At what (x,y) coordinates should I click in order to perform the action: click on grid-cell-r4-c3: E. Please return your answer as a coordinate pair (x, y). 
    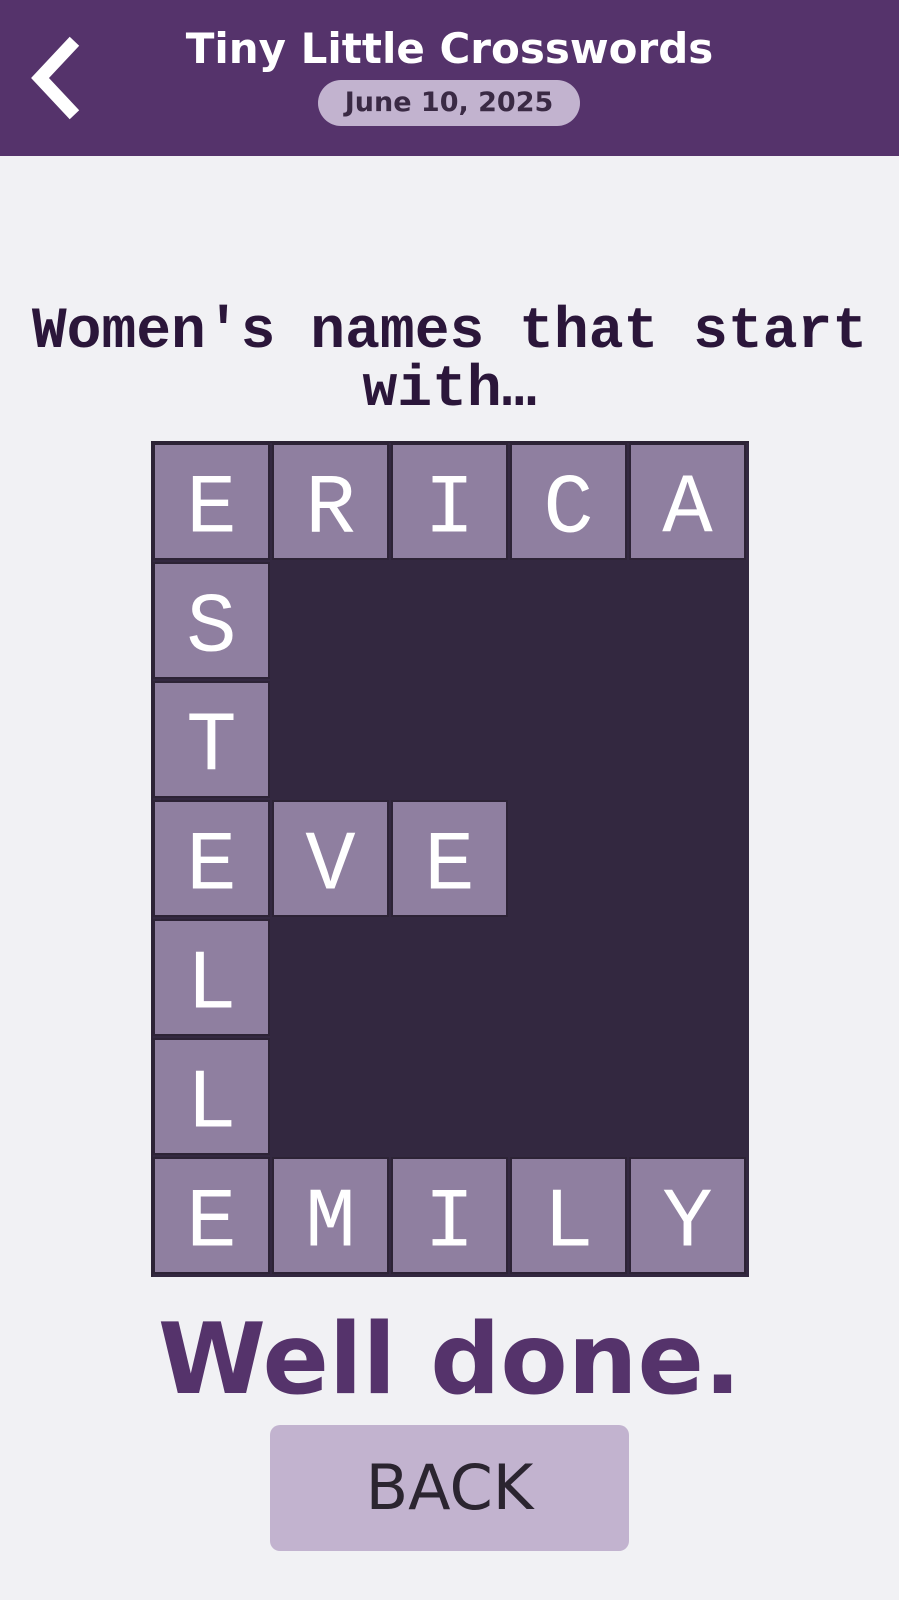
    Looking at the image, I should click on (449, 858).